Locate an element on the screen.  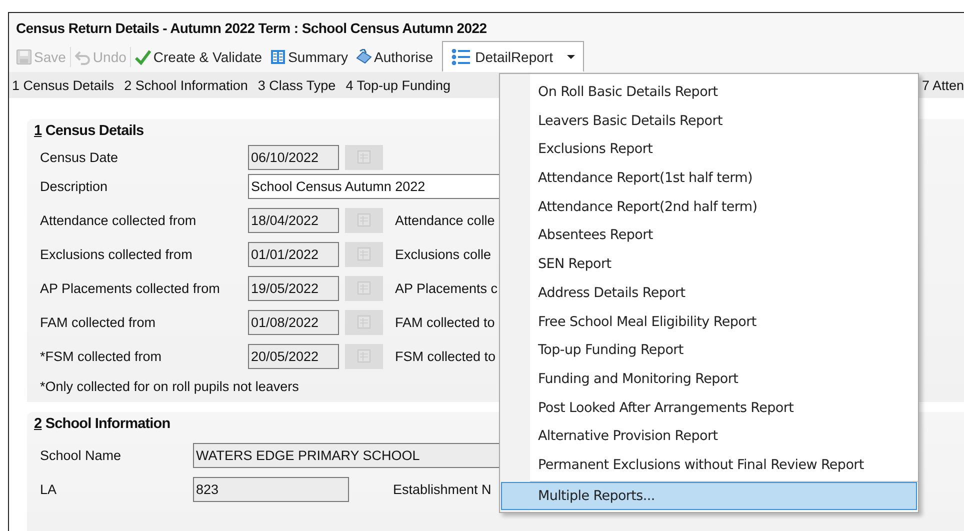
menu-item: SEN Report is located at coordinates (724, 264).